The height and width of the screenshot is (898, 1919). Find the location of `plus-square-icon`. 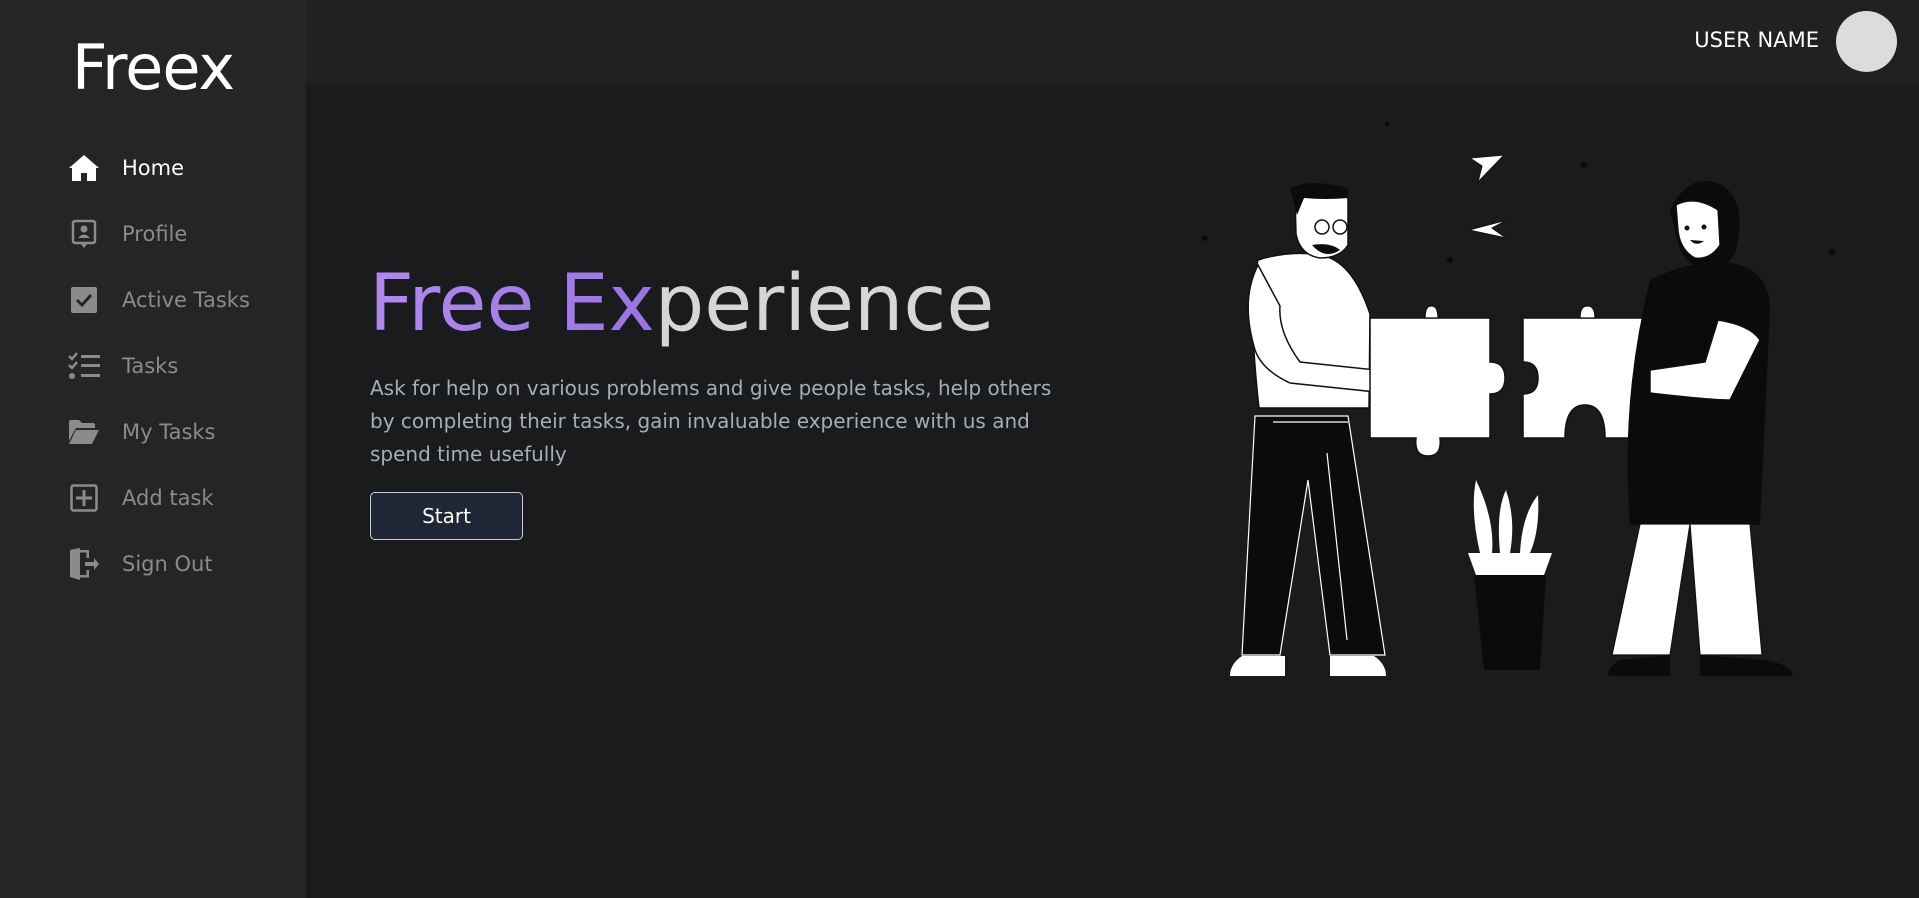

plus-square-icon is located at coordinates (84, 498).